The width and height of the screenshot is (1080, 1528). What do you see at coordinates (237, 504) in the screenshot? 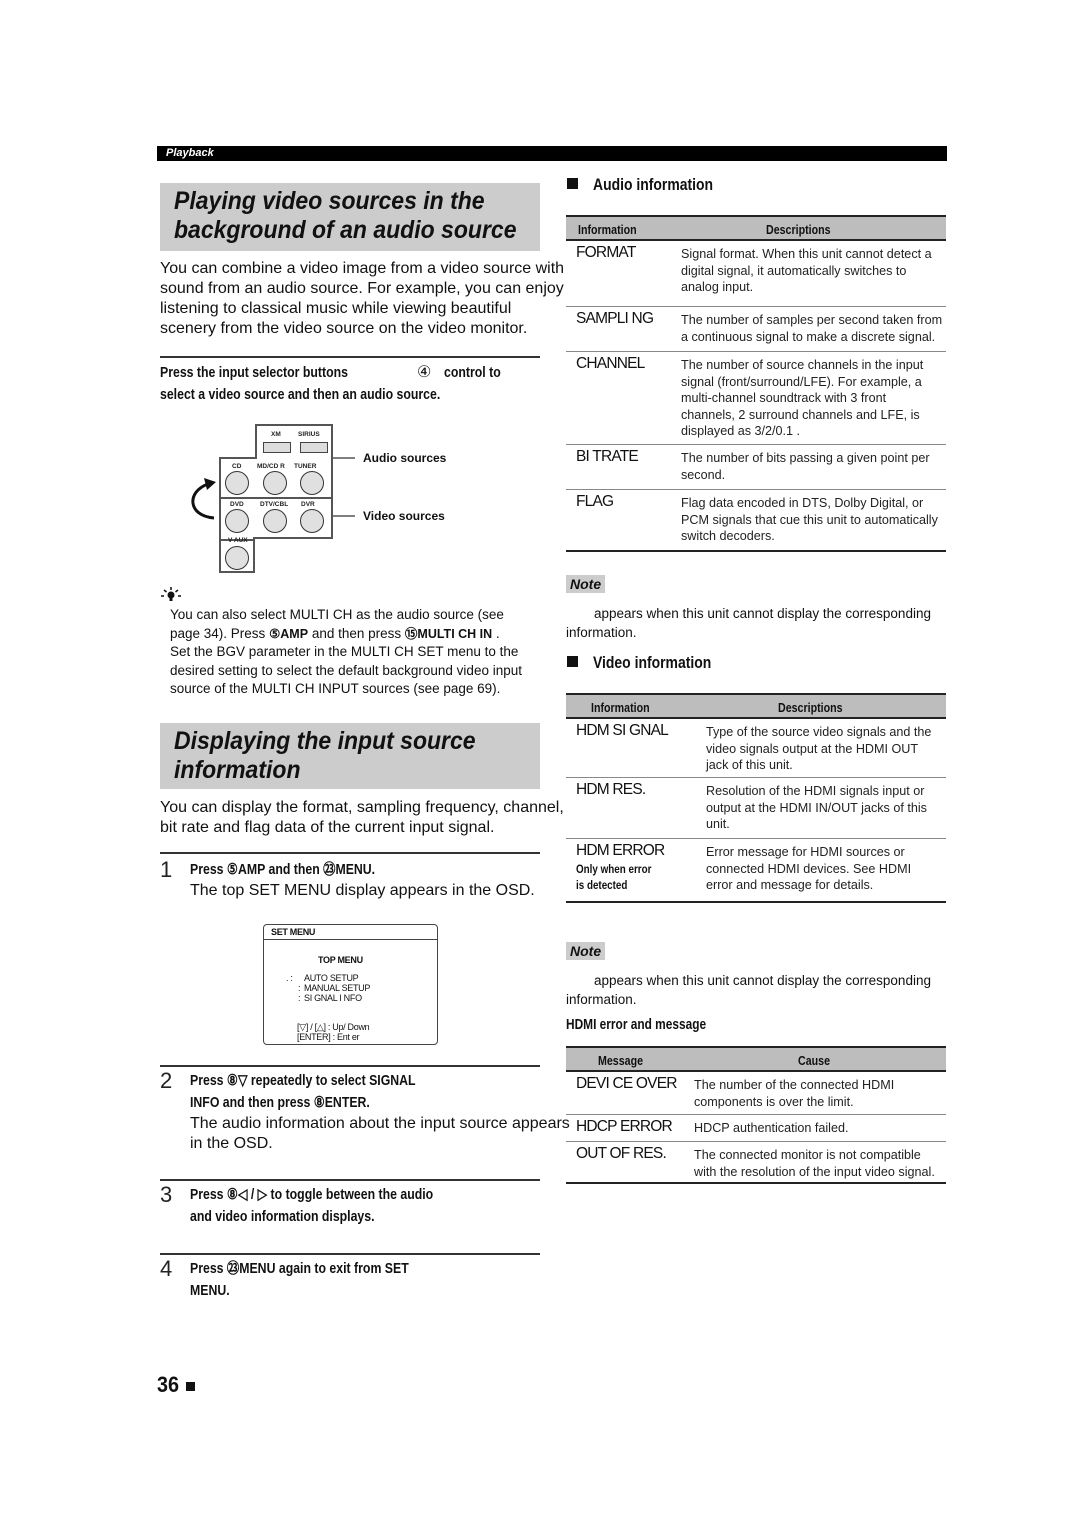
I see `button-label: DVD` at bounding box center [237, 504].